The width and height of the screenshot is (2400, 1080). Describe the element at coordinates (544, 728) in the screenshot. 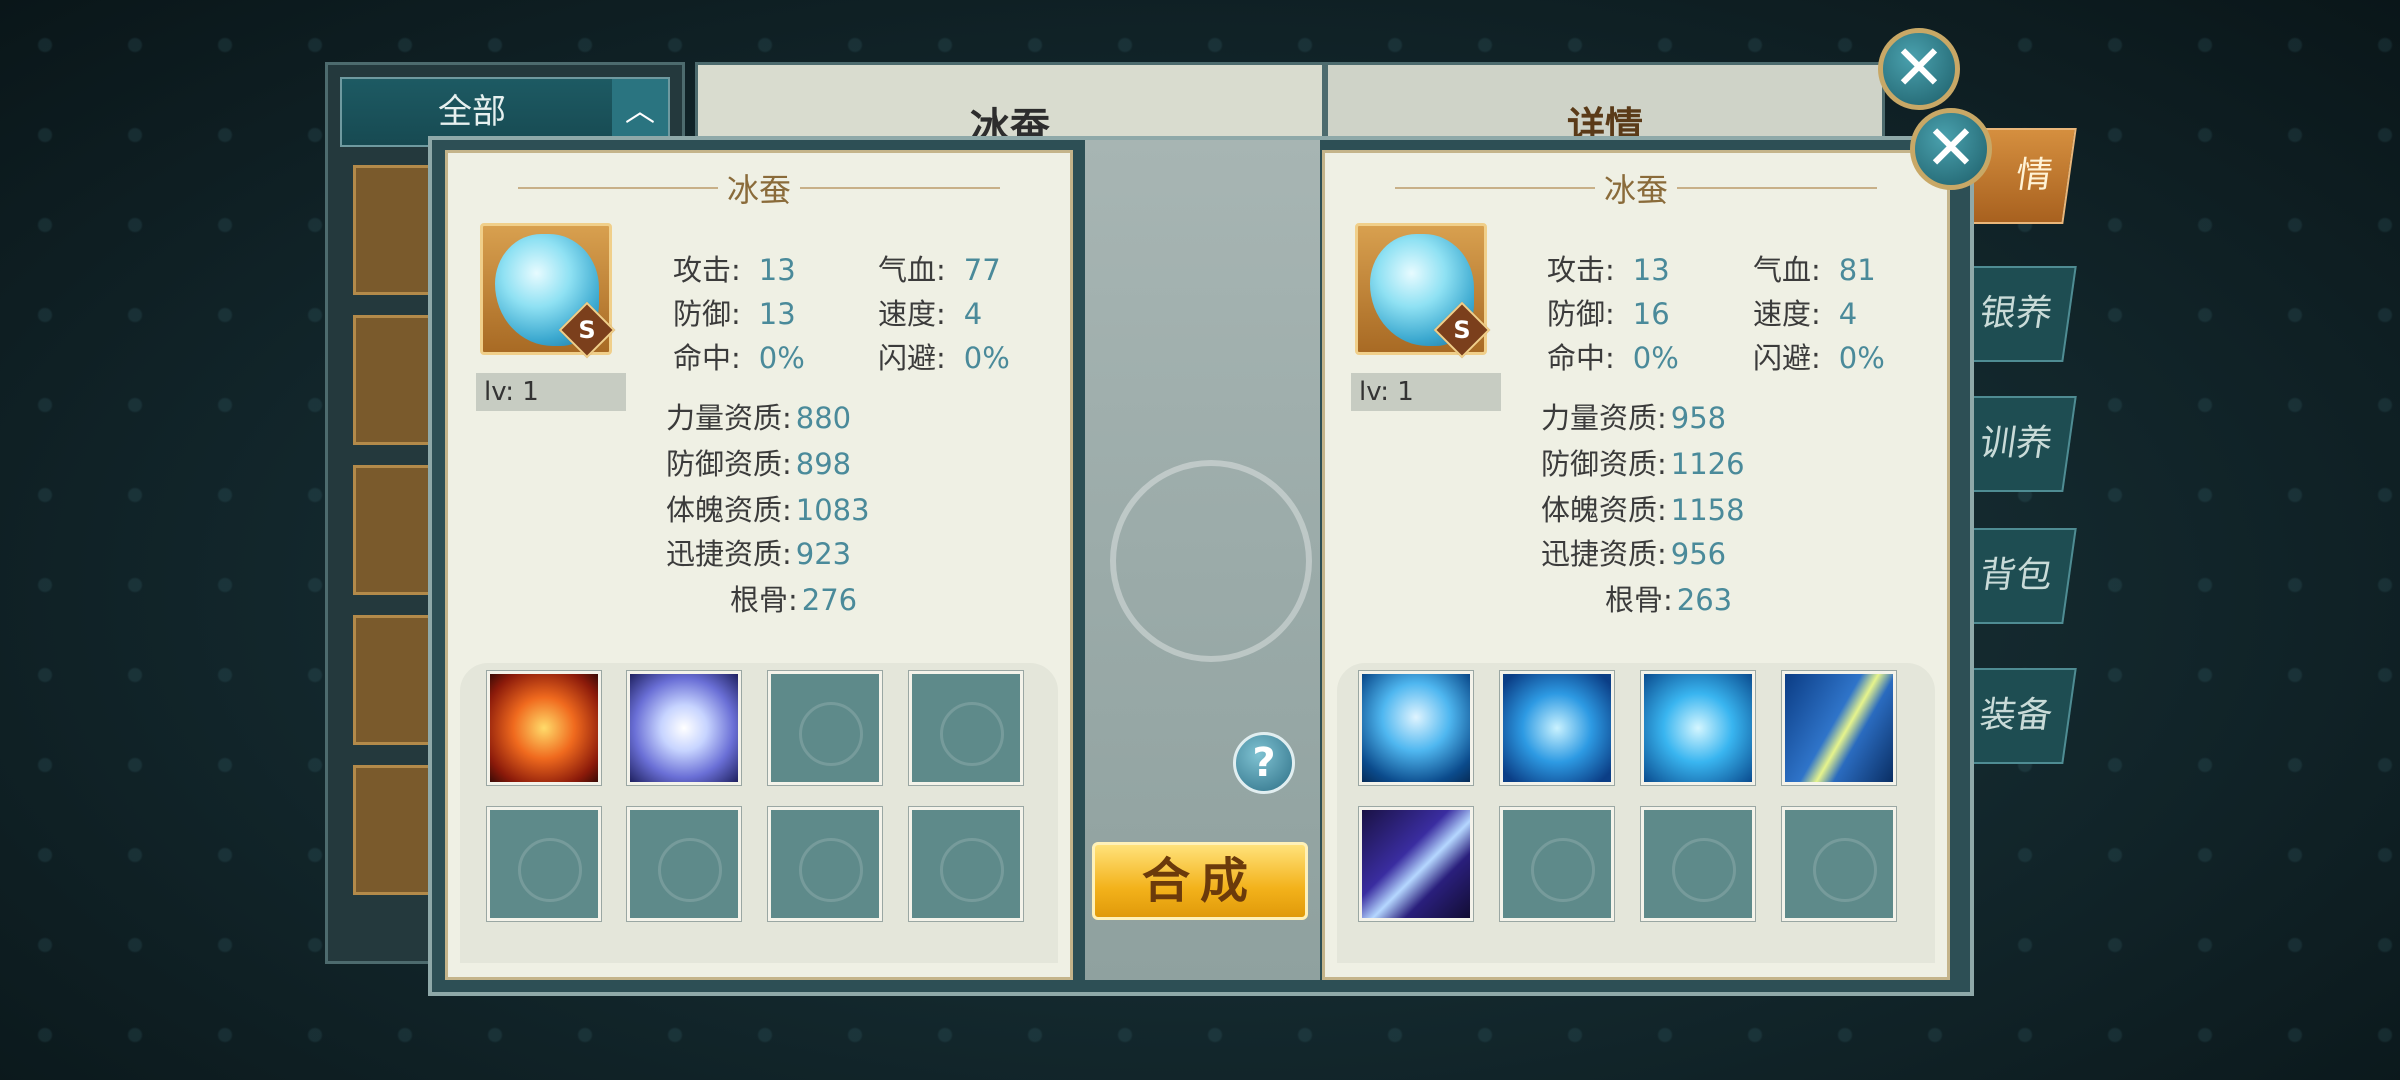

I see `fire-skill-icon` at that location.